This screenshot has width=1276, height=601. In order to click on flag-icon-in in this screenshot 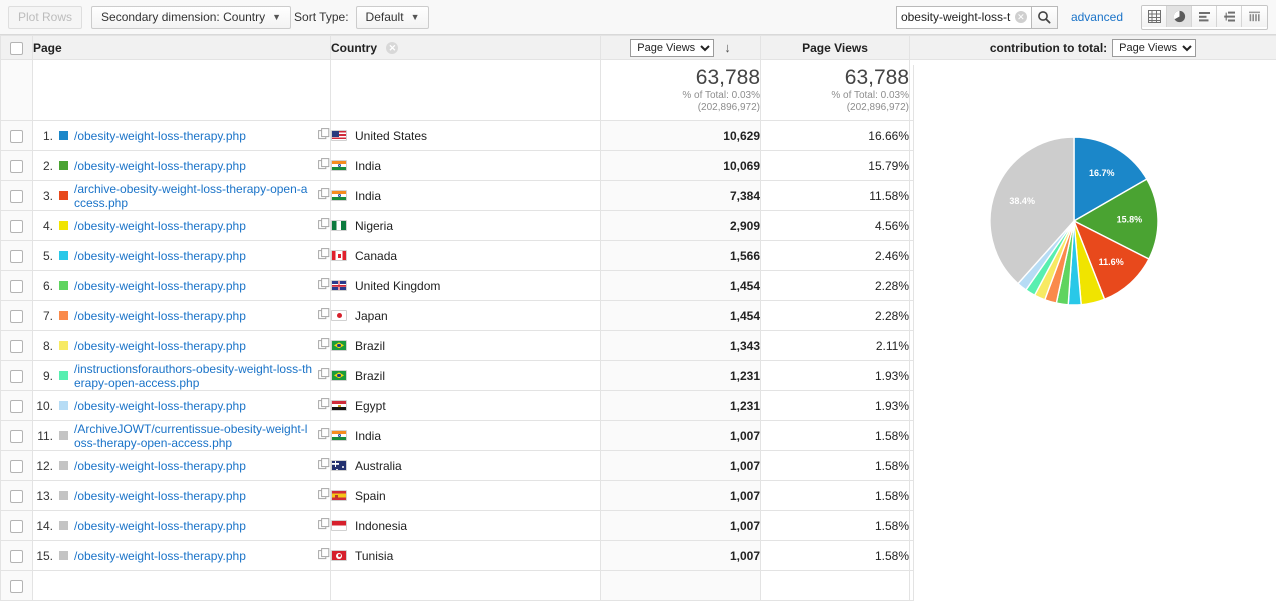, I will do `click(339, 195)`.